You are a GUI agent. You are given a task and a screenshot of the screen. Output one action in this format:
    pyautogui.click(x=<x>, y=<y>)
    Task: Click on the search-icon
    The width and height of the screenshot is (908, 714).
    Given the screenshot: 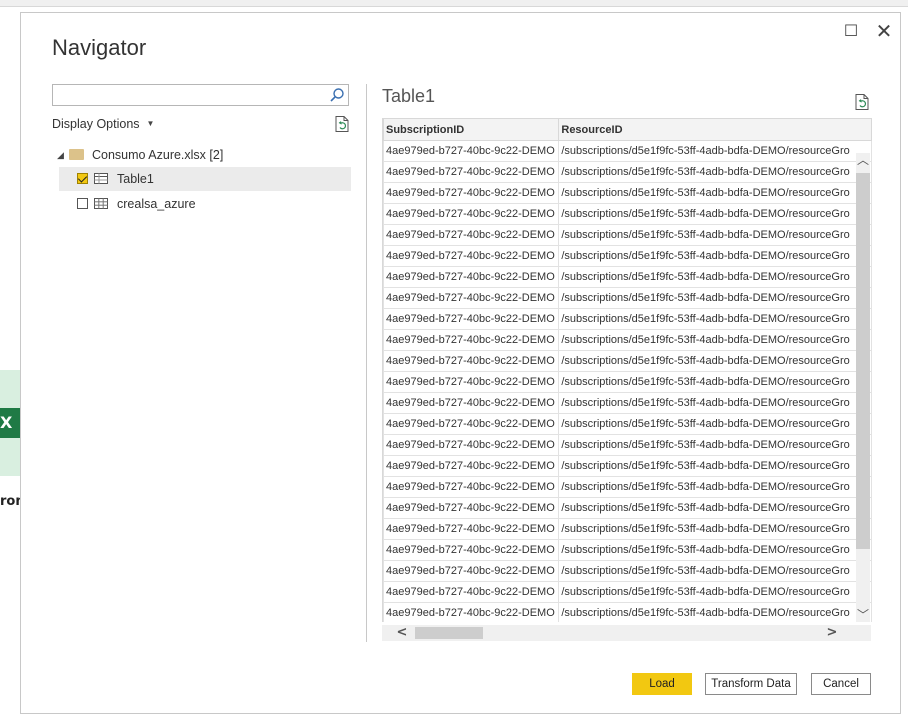 What is the action you would take?
    pyautogui.click(x=337, y=95)
    